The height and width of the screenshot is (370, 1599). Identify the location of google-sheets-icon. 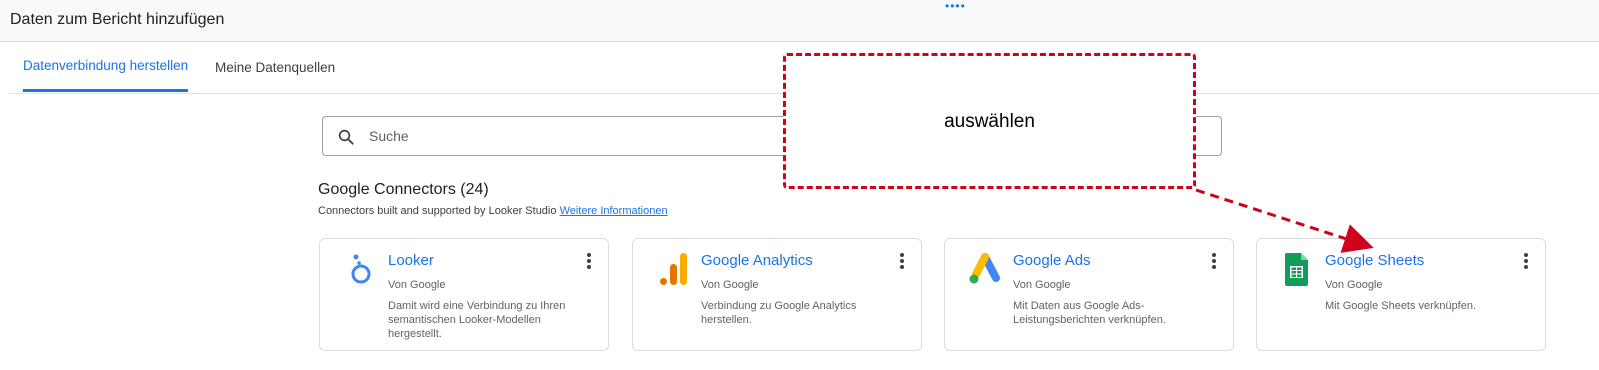
(1297, 269).